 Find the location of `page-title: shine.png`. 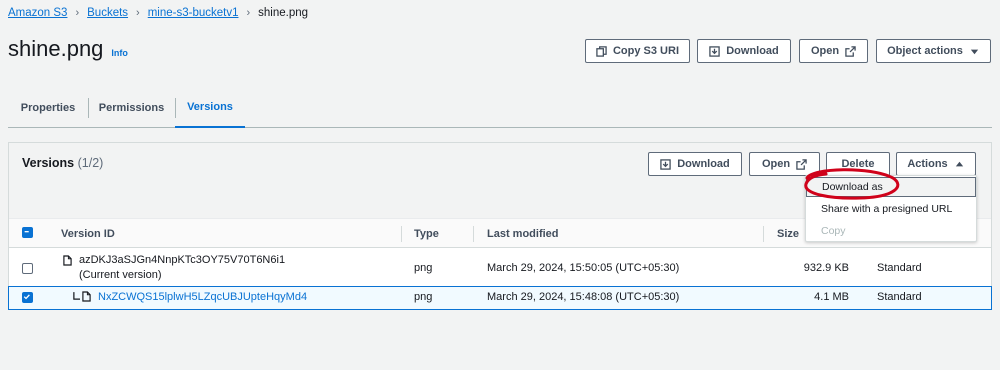

page-title: shine.png is located at coordinates (56, 48).